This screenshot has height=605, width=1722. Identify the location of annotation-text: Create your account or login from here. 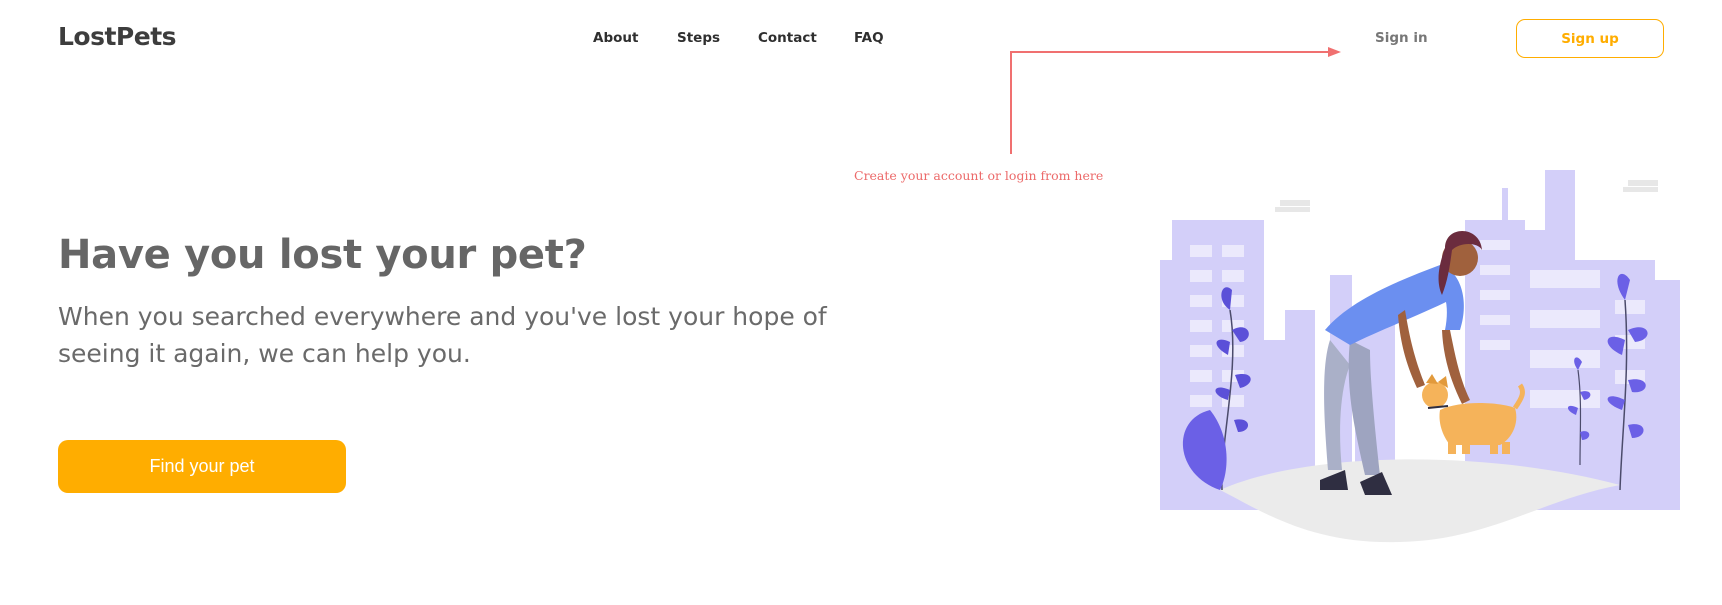
(979, 175).